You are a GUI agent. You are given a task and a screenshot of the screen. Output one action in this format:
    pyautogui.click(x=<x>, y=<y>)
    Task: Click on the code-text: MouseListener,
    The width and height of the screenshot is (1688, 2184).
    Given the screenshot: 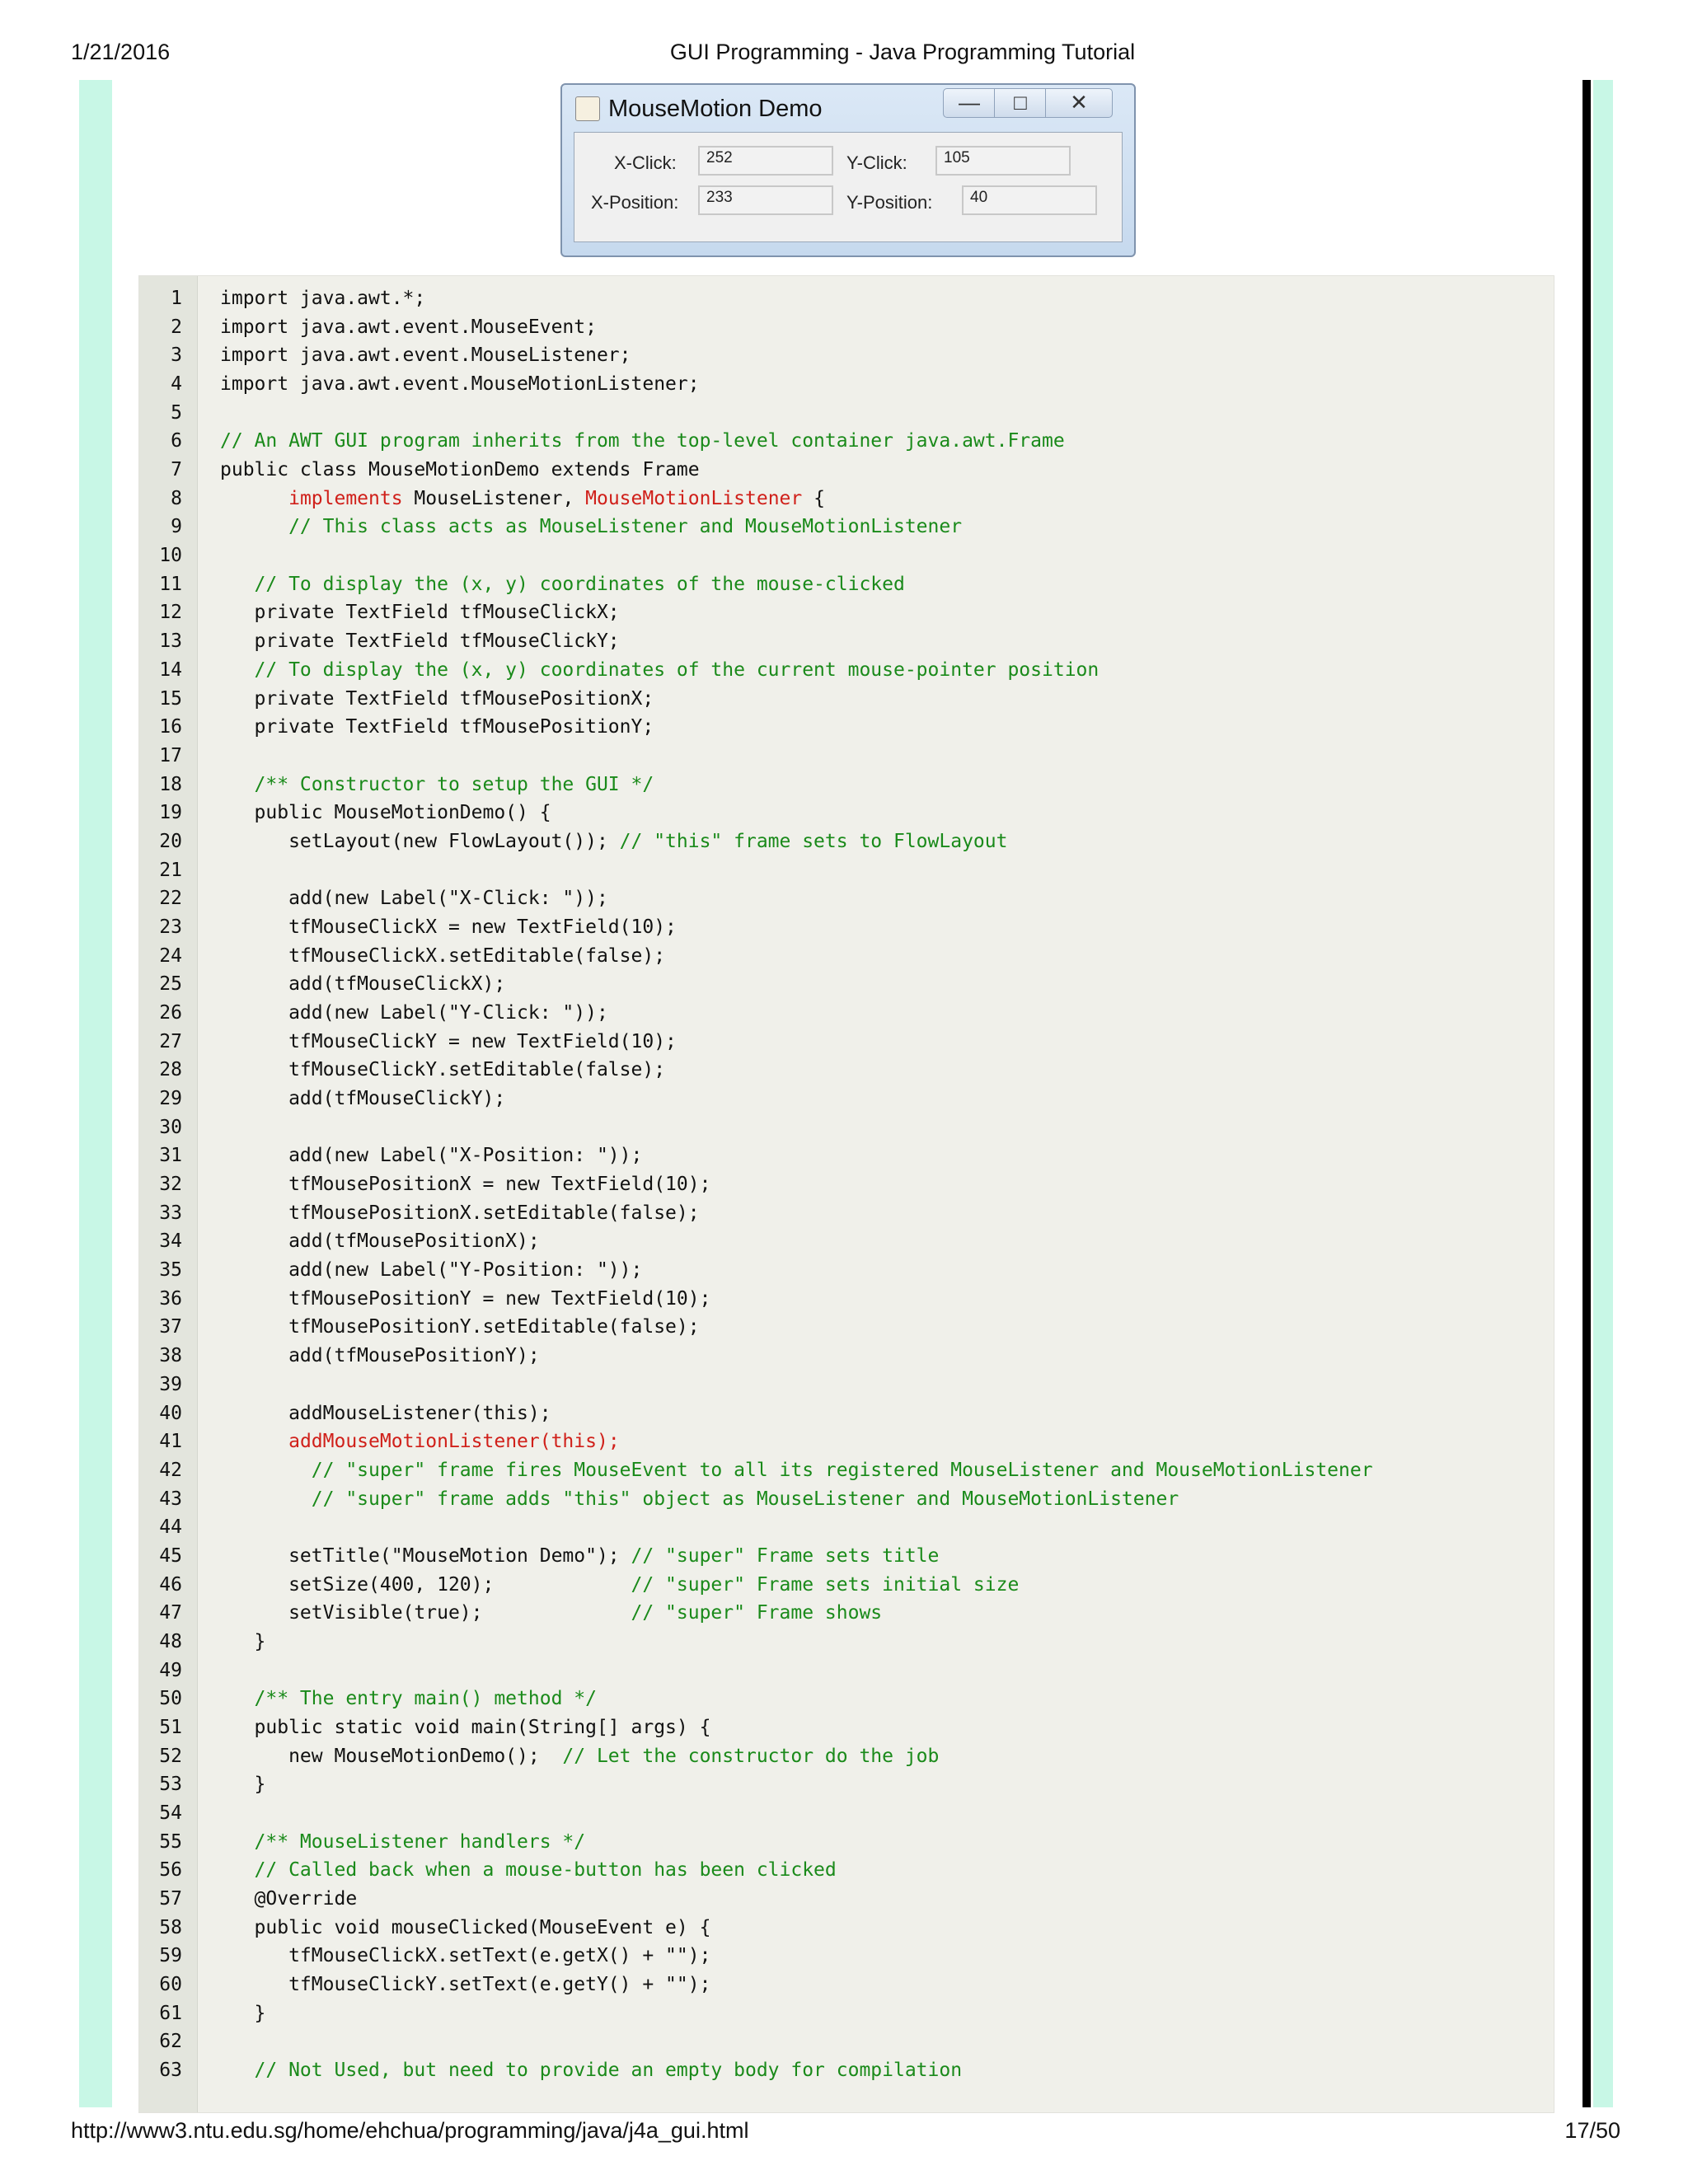 What is the action you would take?
    pyautogui.click(x=494, y=498)
    